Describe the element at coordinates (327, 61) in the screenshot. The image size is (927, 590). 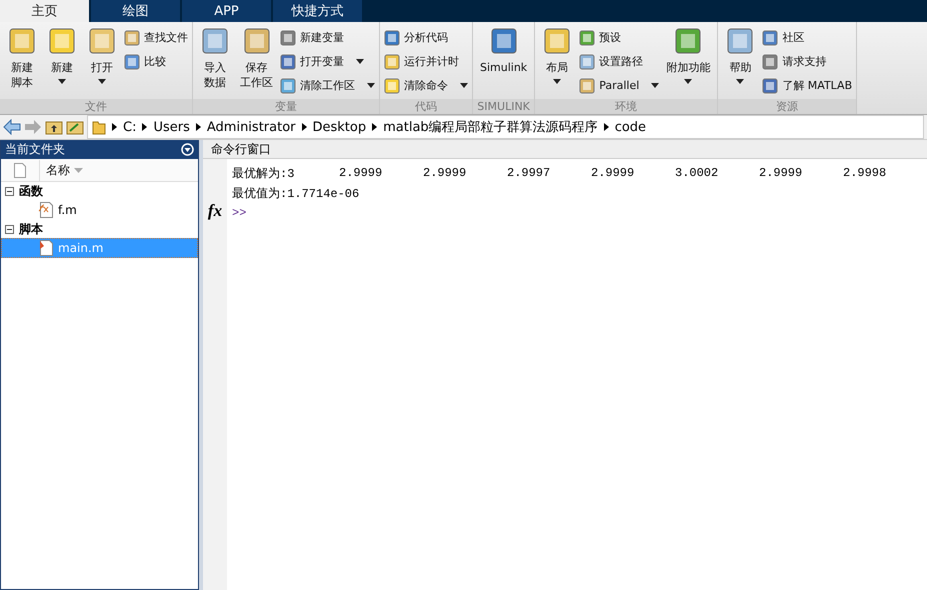
I see `ribbon-button: 打开变量` at that location.